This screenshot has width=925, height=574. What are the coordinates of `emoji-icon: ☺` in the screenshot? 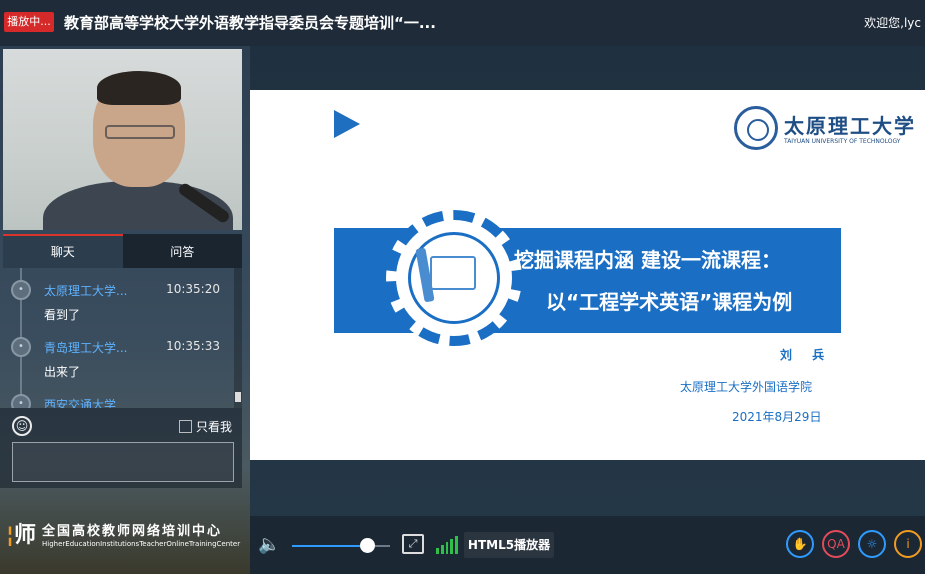 It's located at (22, 426).